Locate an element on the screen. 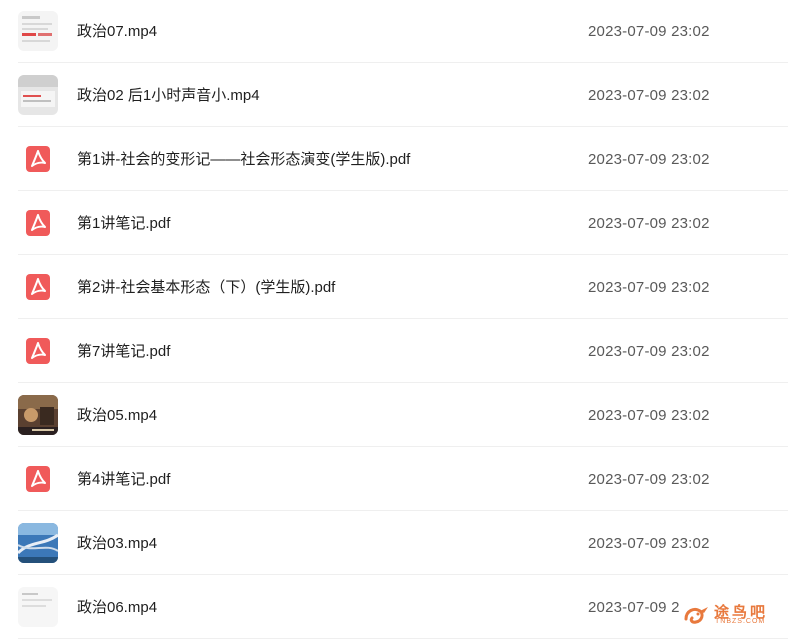  file-name: 第2讲-社会基本形态（下）(学生版).pdf is located at coordinates (206, 287).